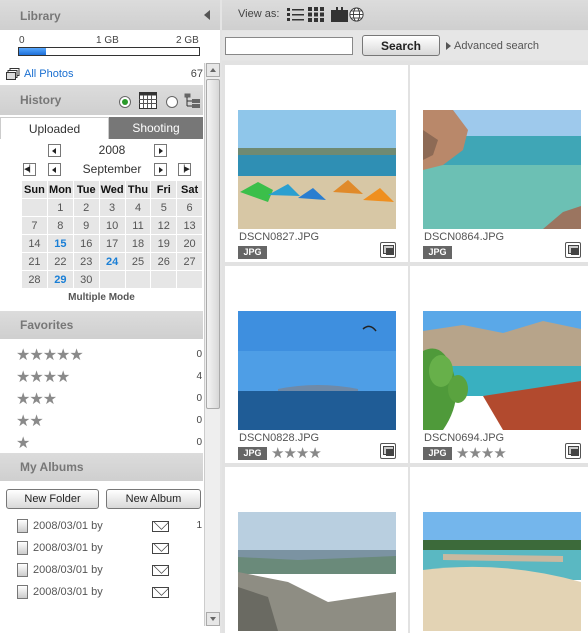 This screenshot has width=588, height=633. What do you see at coordinates (213, 244) in the screenshot?
I see `scrollbar-thumb` at bounding box center [213, 244].